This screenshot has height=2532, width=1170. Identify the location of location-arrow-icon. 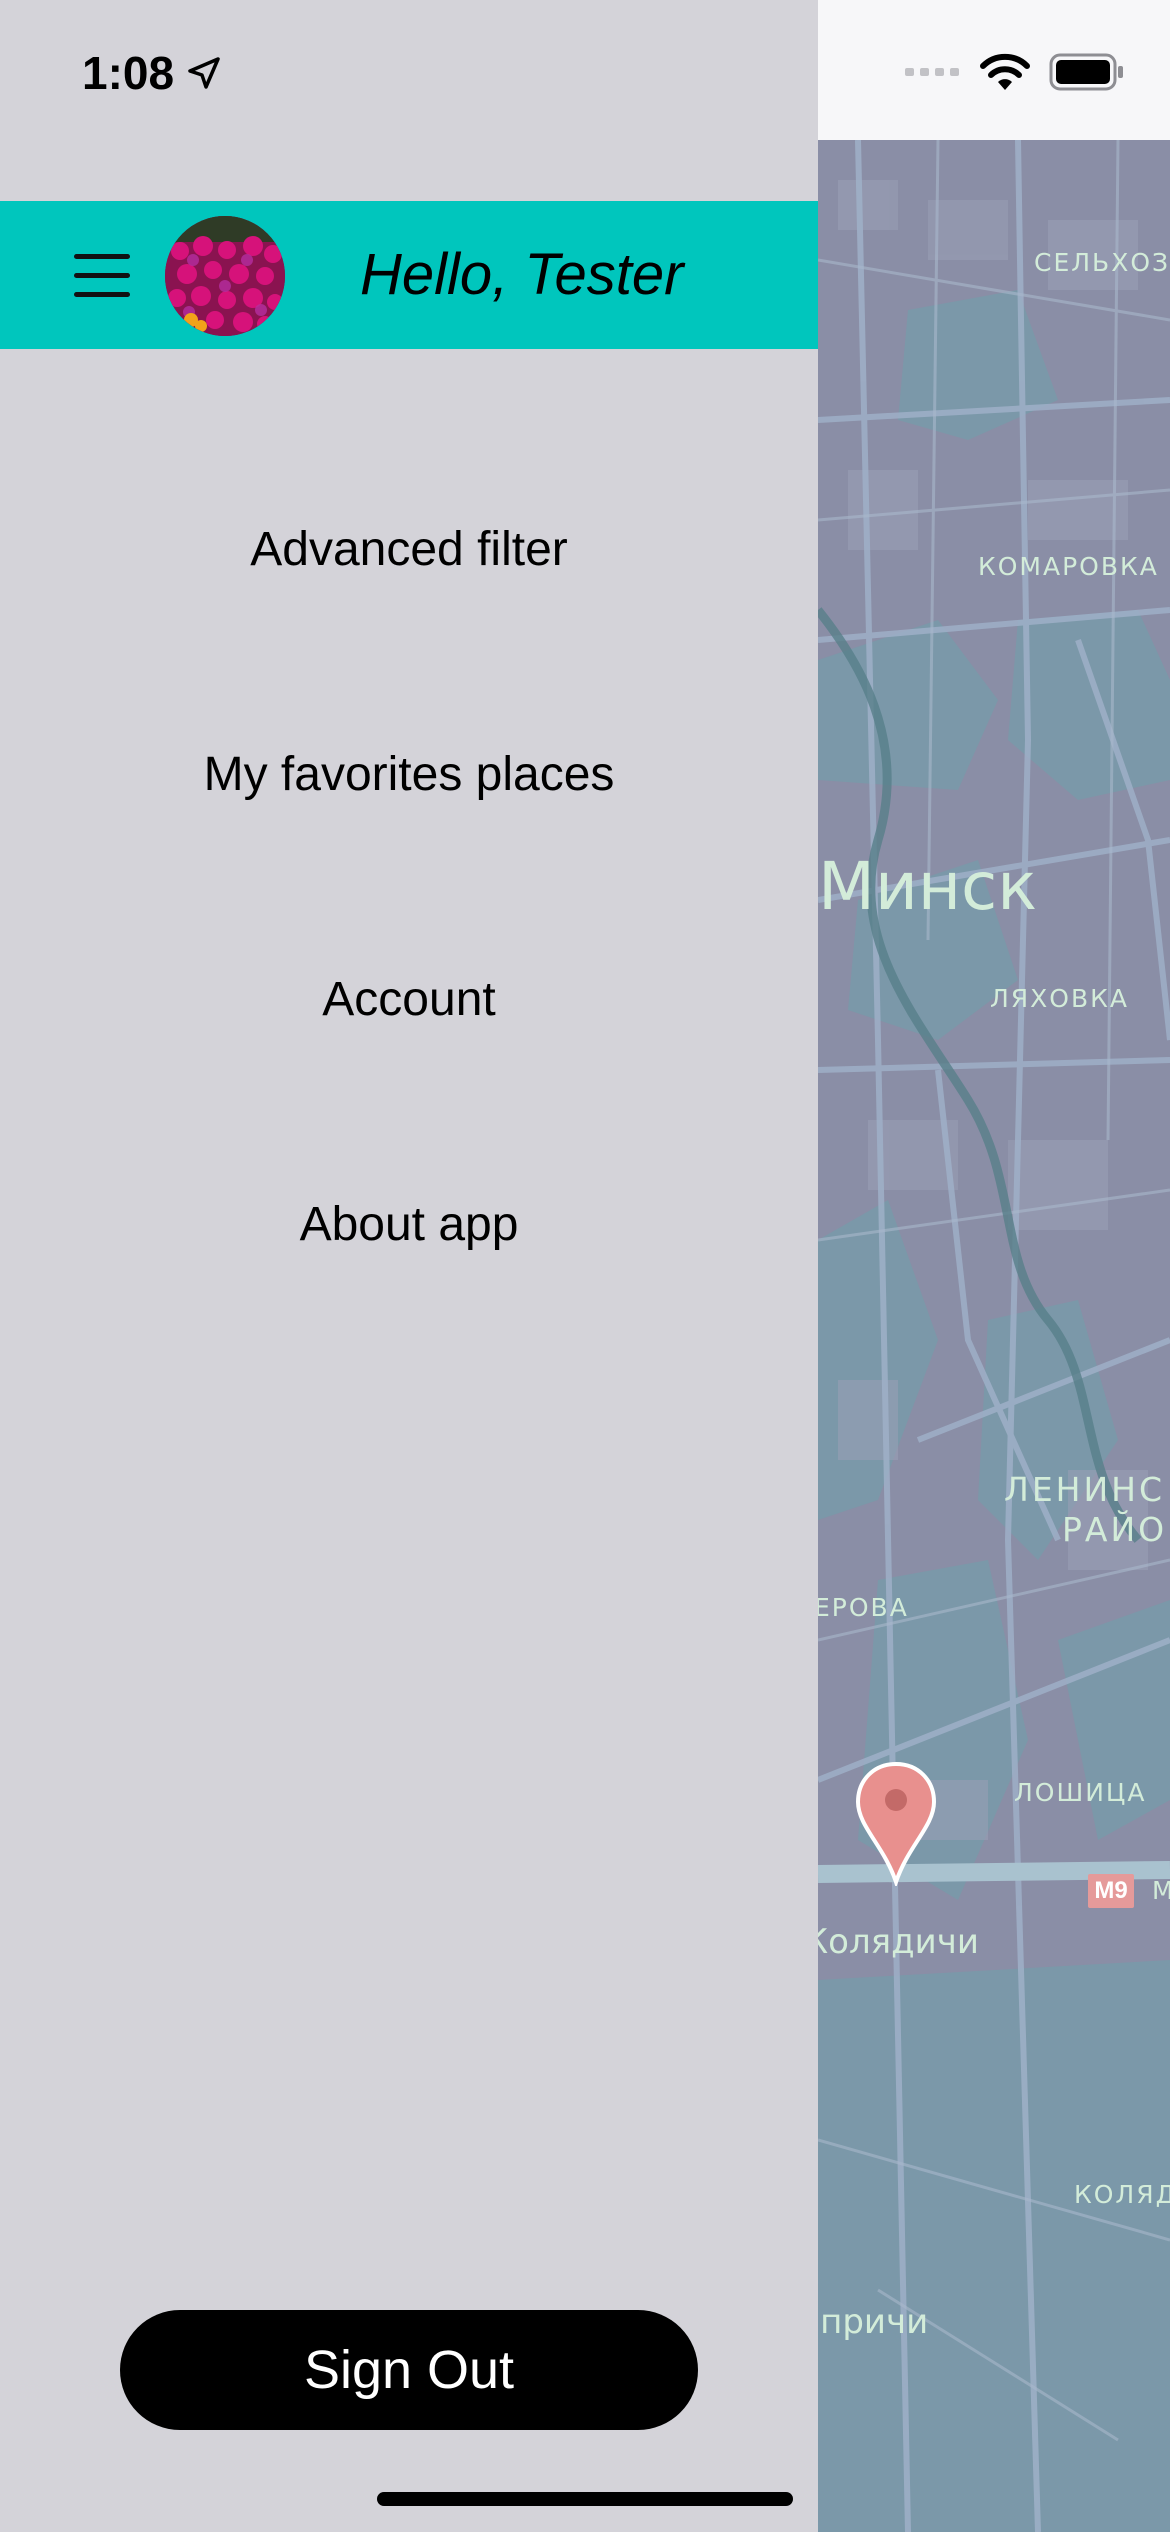
(204, 73).